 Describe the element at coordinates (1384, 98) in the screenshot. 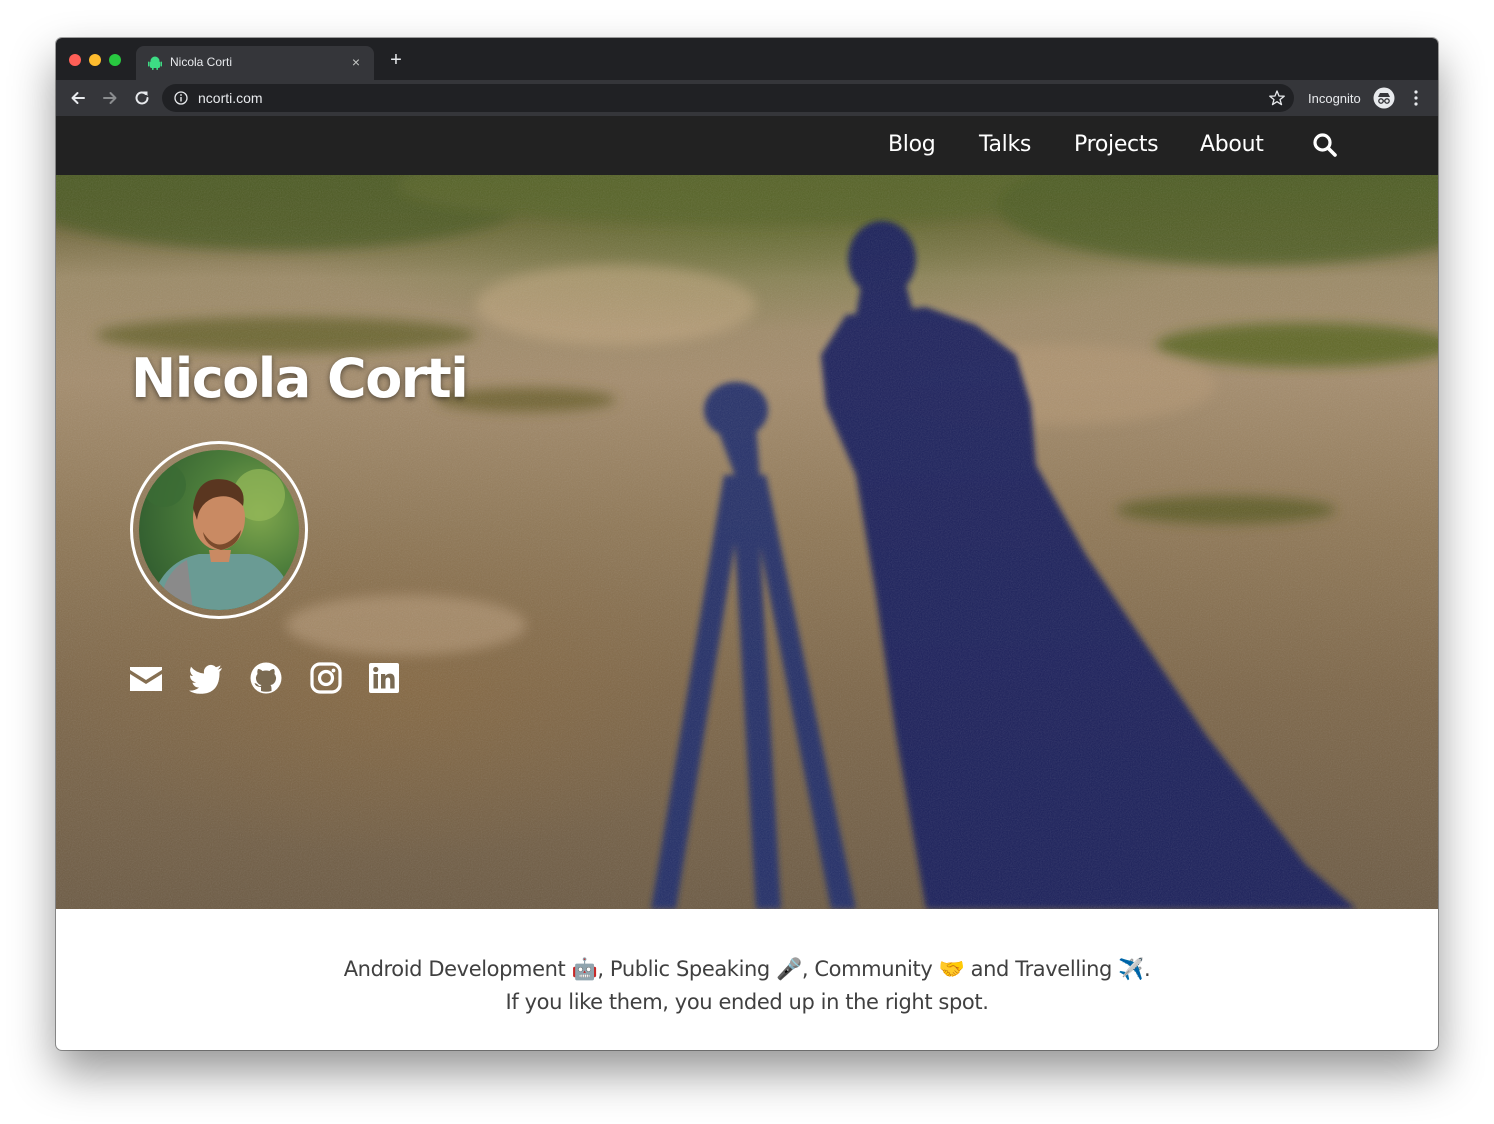

I see `incognito-icon` at that location.